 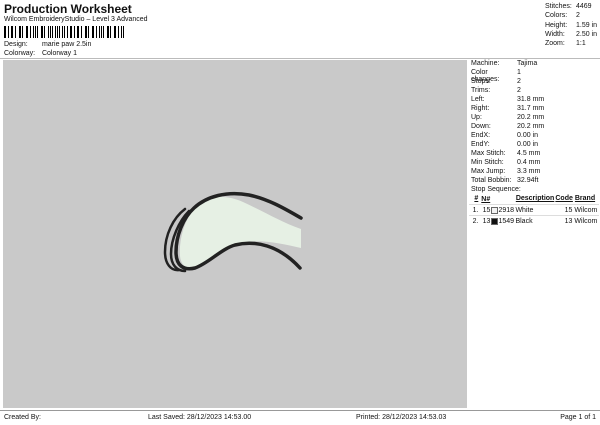 What do you see at coordinates (496, 189) in the screenshot?
I see `stop-sequence-title: Stop Sequence:` at bounding box center [496, 189].